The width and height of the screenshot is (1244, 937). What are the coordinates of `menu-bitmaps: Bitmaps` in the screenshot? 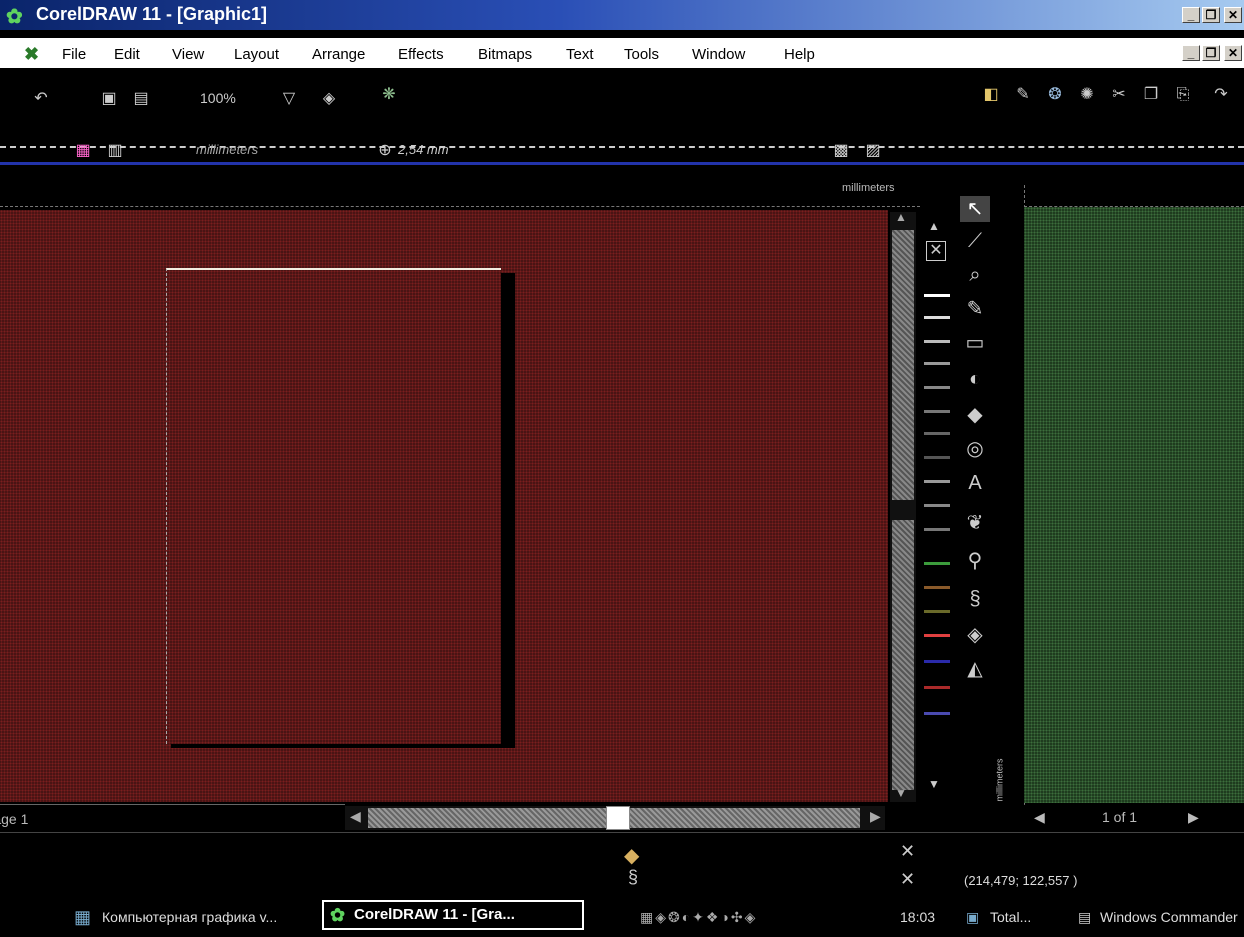 It's located at (505, 54).